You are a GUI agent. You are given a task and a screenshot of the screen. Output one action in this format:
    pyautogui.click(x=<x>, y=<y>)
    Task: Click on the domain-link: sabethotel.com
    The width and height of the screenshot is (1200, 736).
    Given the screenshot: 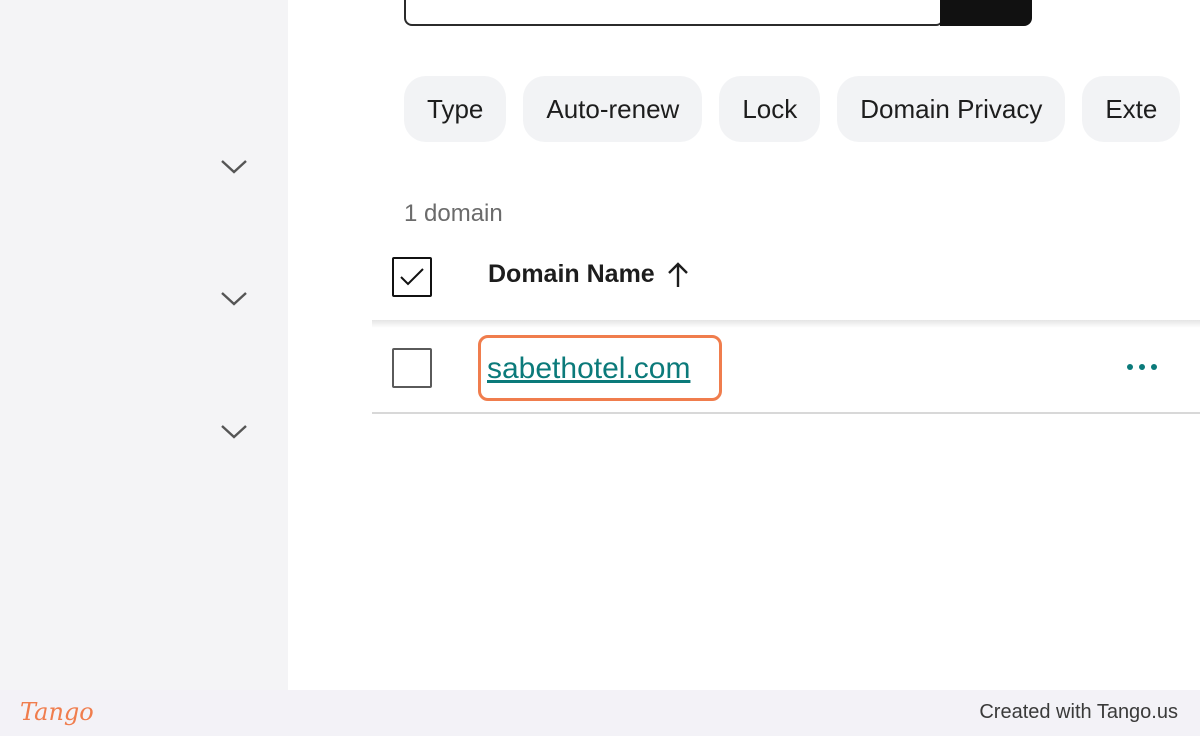 What is the action you would take?
    pyautogui.click(x=588, y=369)
    